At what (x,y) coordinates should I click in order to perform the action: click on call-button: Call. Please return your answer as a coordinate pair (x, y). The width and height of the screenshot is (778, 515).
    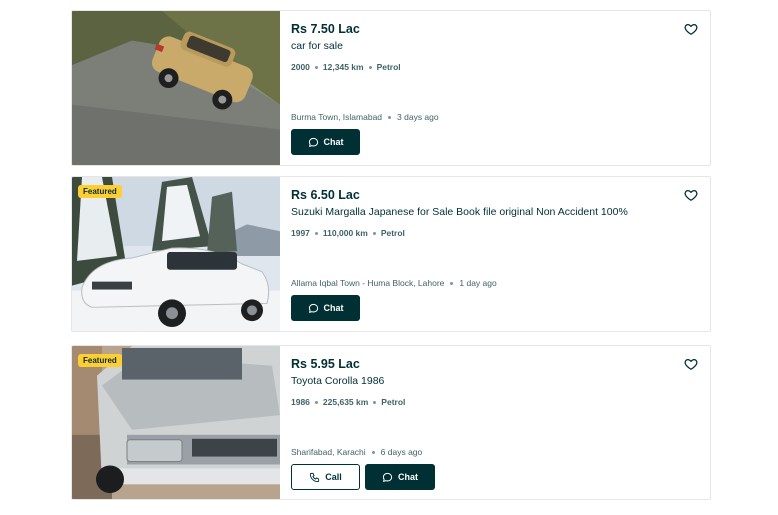
    Looking at the image, I should click on (325, 477).